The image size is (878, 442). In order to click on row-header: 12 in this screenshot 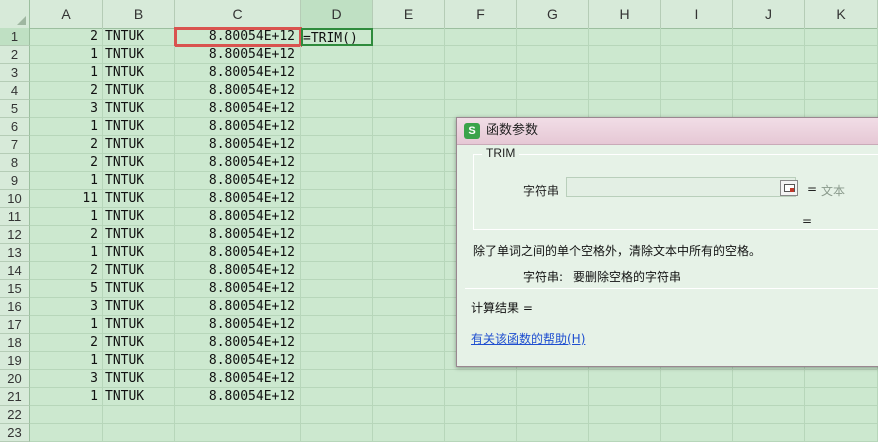, I will do `click(15, 235)`.